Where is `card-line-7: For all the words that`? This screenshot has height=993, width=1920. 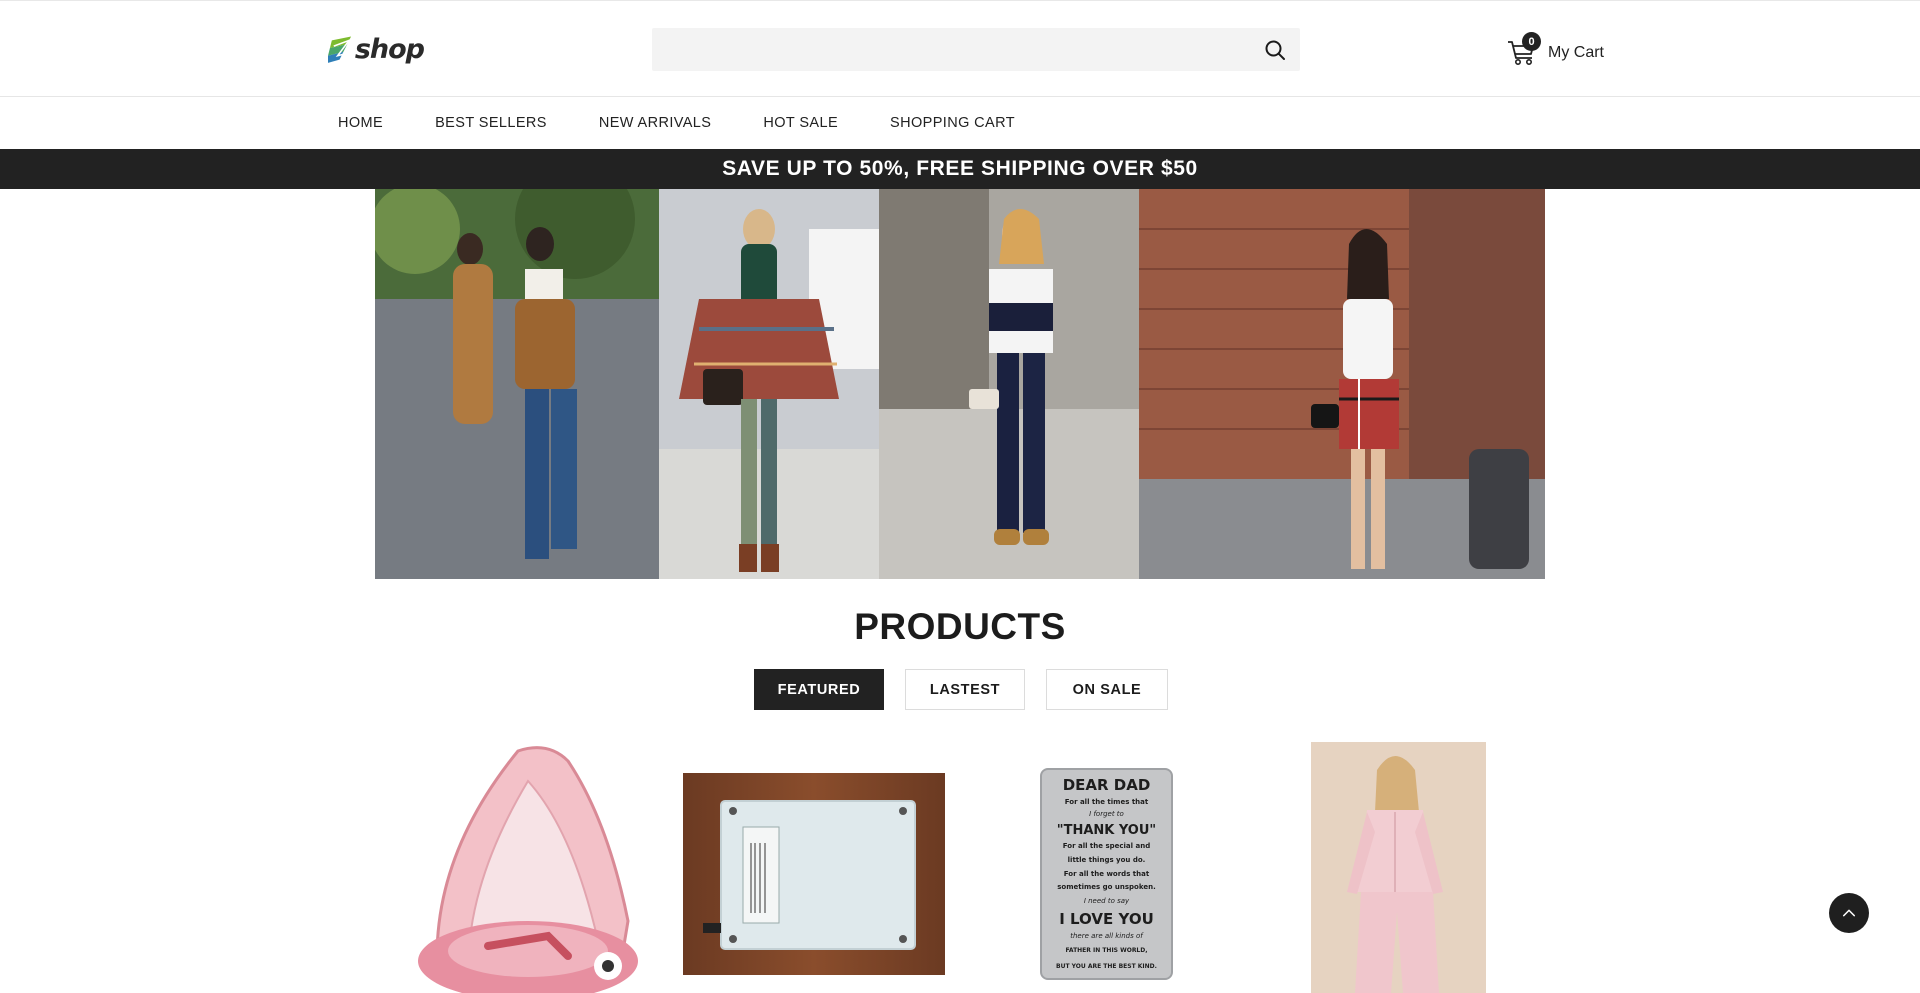
card-line-7: For all the words that is located at coordinates (1107, 874).